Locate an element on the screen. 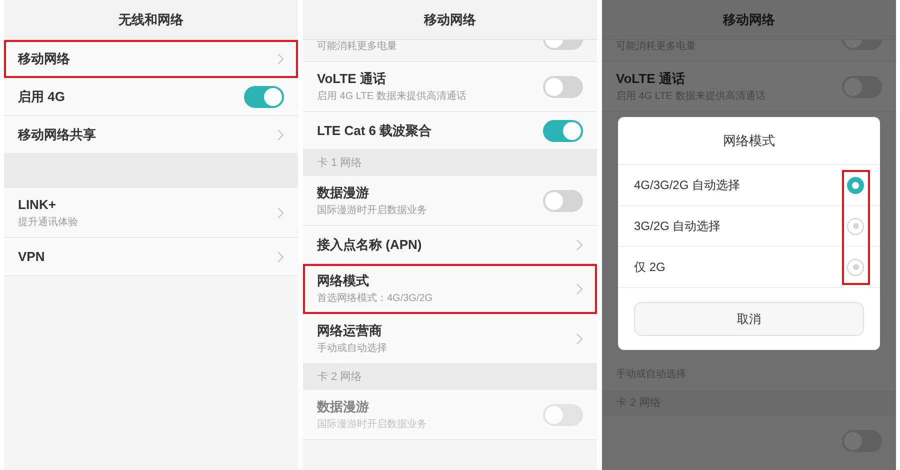 This screenshot has width=900, height=470. row-label: LTE Cat 6 载波聚合 is located at coordinates (374, 131).